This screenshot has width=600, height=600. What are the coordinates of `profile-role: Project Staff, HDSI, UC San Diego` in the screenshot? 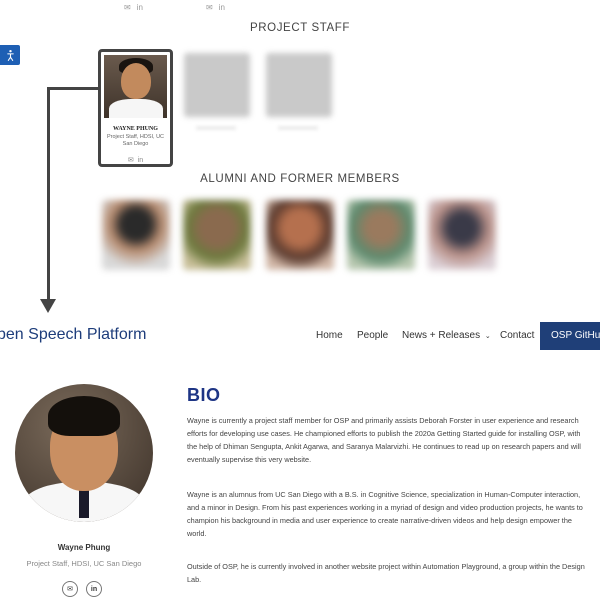 It's located at (84, 563).